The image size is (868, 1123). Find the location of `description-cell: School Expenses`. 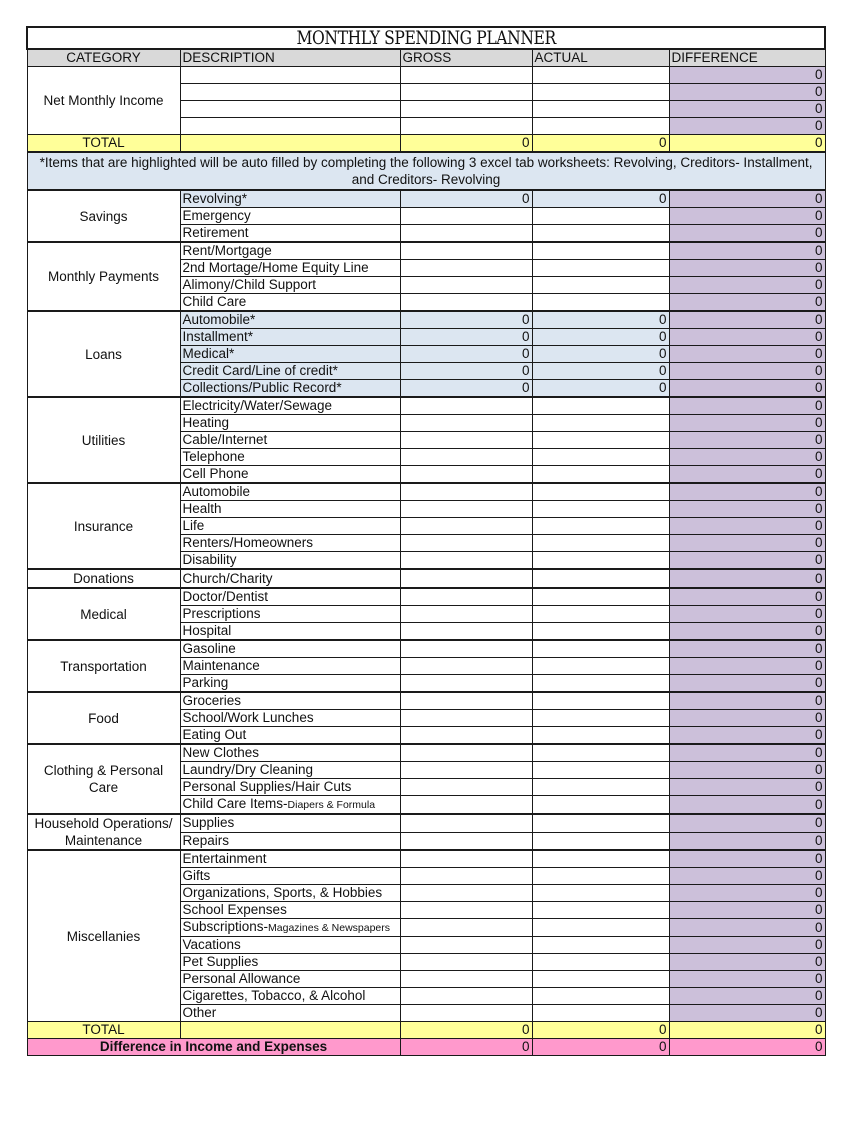

description-cell: School Expenses is located at coordinates (290, 910).